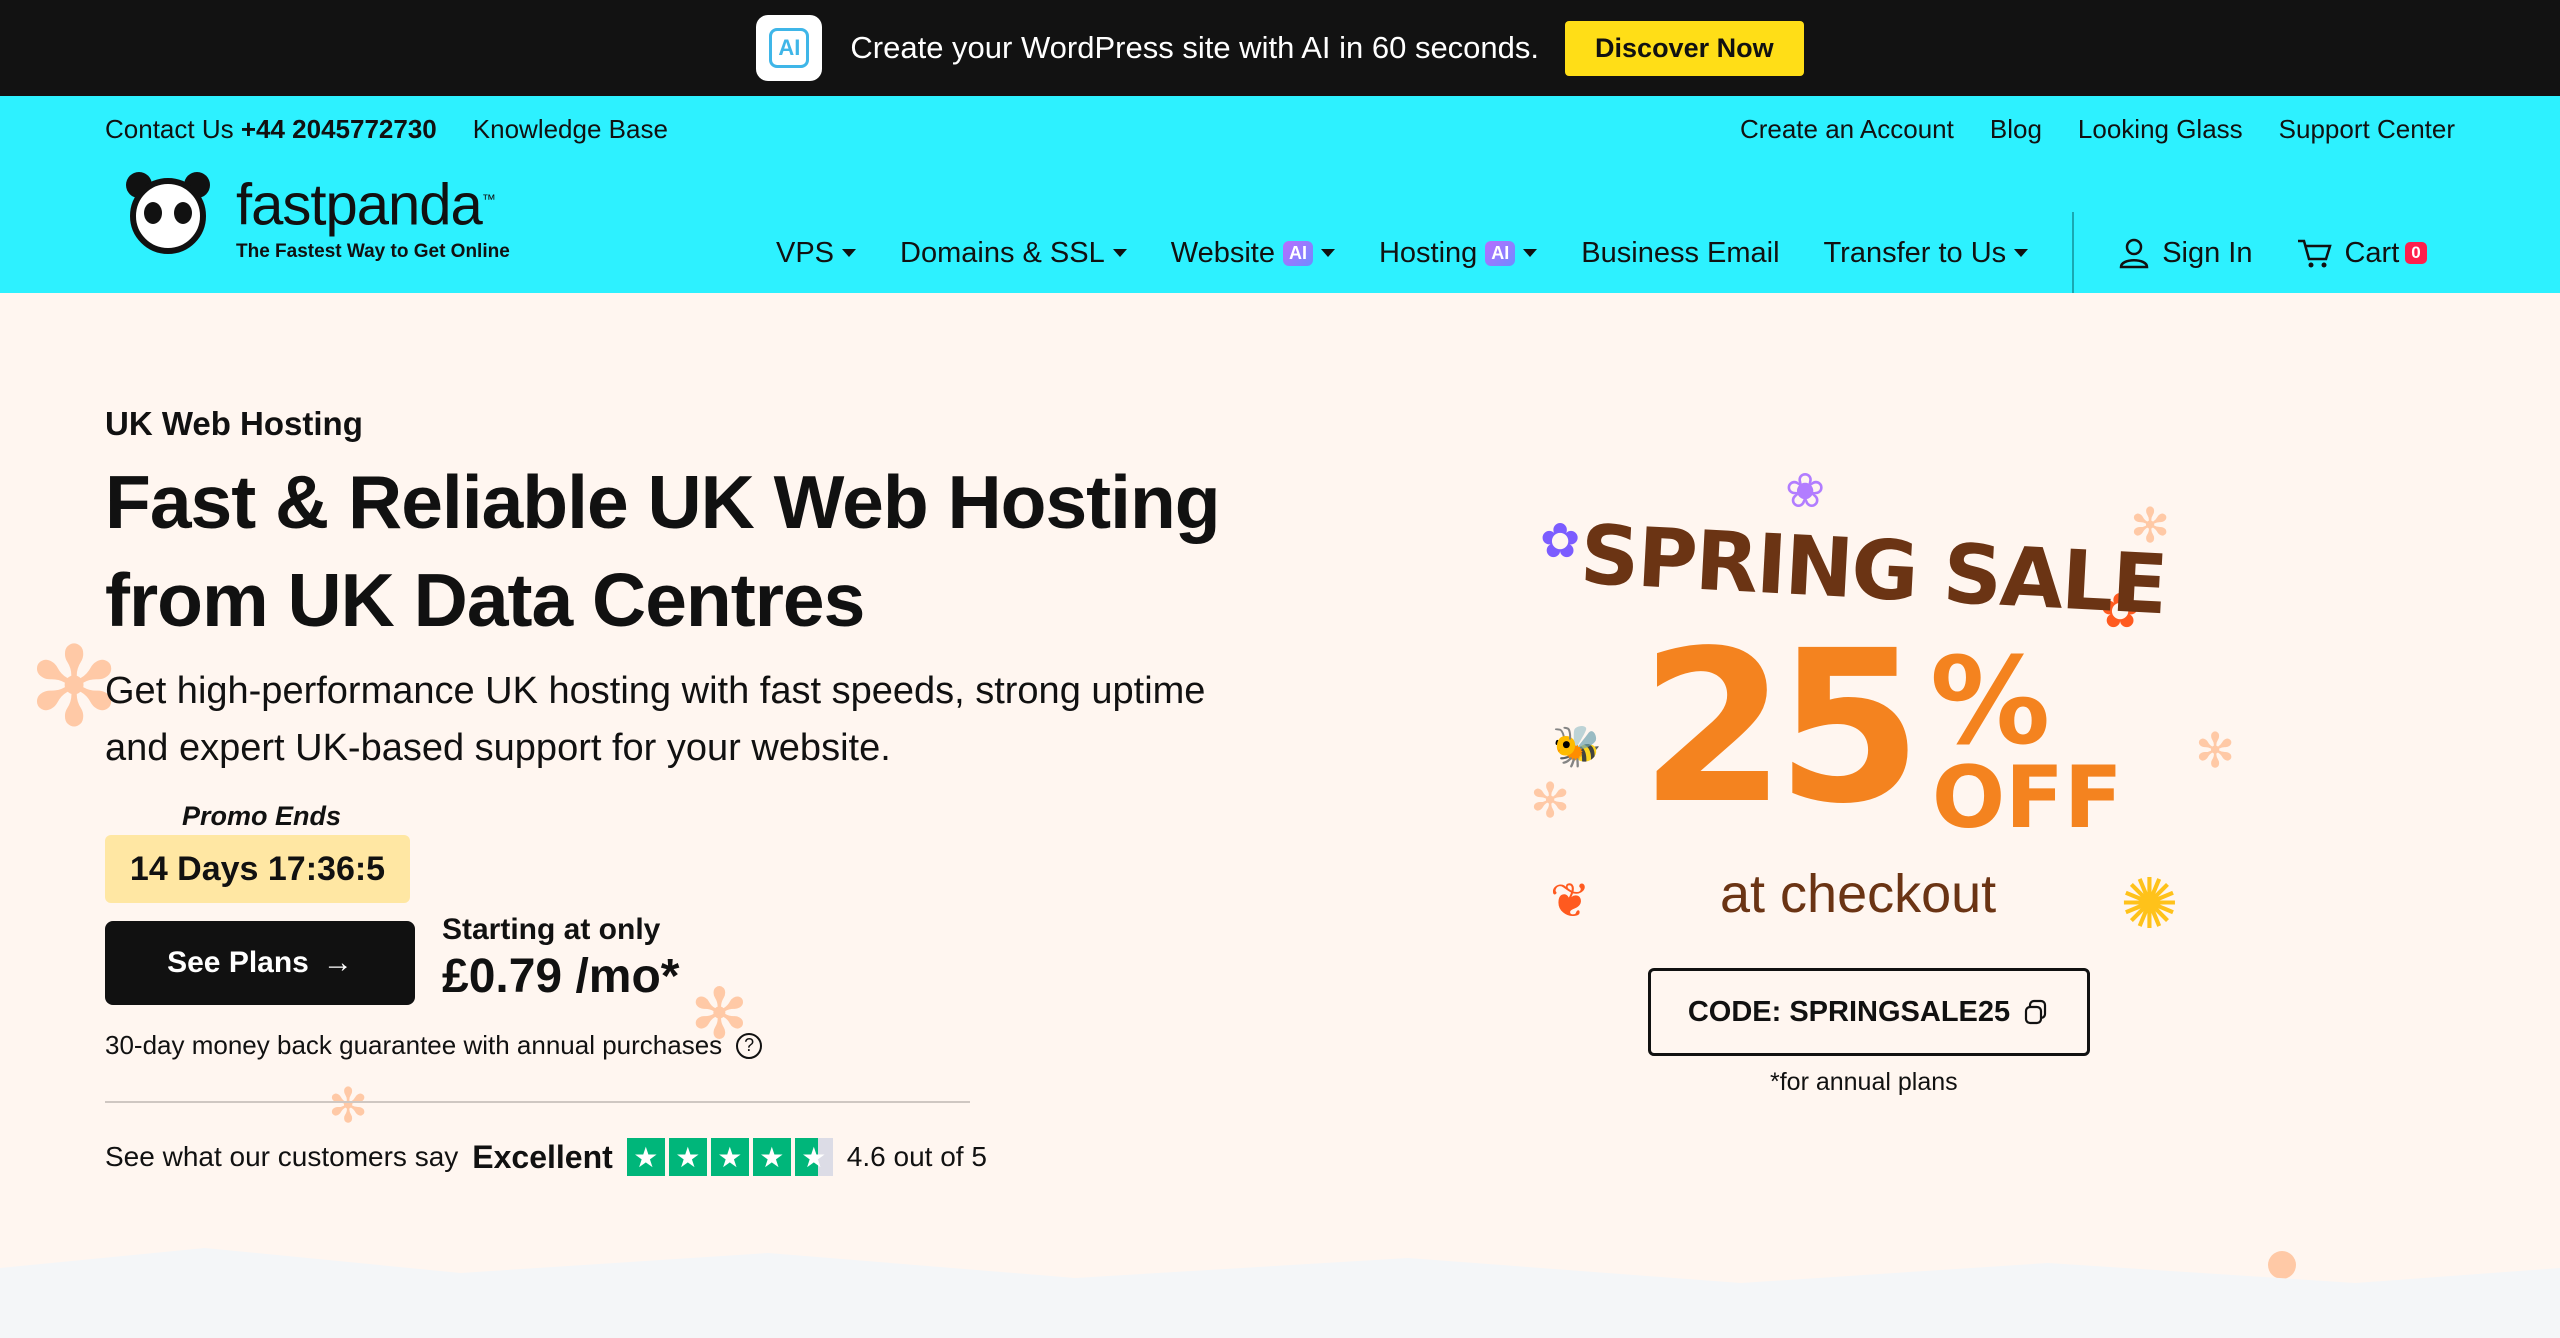 The image size is (2560, 1338). I want to click on tulip-icon: ❦, so click(1570, 901).